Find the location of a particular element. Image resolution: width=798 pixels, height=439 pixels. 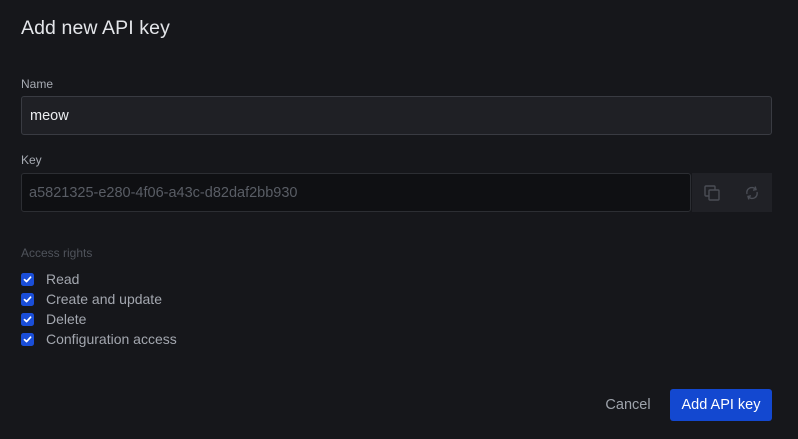

access-rights-label: Access rights is located at coordinates (57, 253).